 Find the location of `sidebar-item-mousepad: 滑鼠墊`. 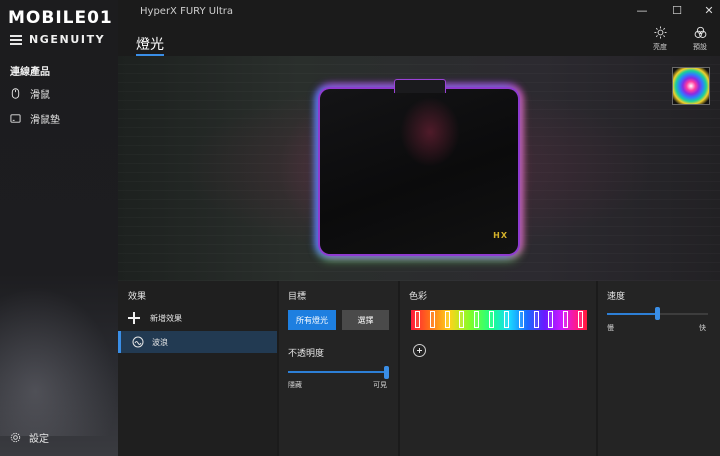

sidebar-item-mousepad: 滑鼠墊 is located at coordinates (35, 118).